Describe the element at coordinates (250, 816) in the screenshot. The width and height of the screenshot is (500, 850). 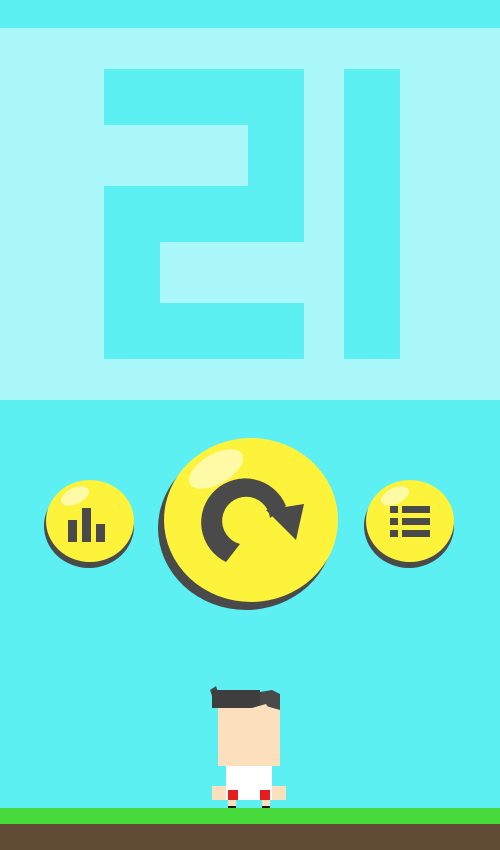
I see `ground-grass` at that location.